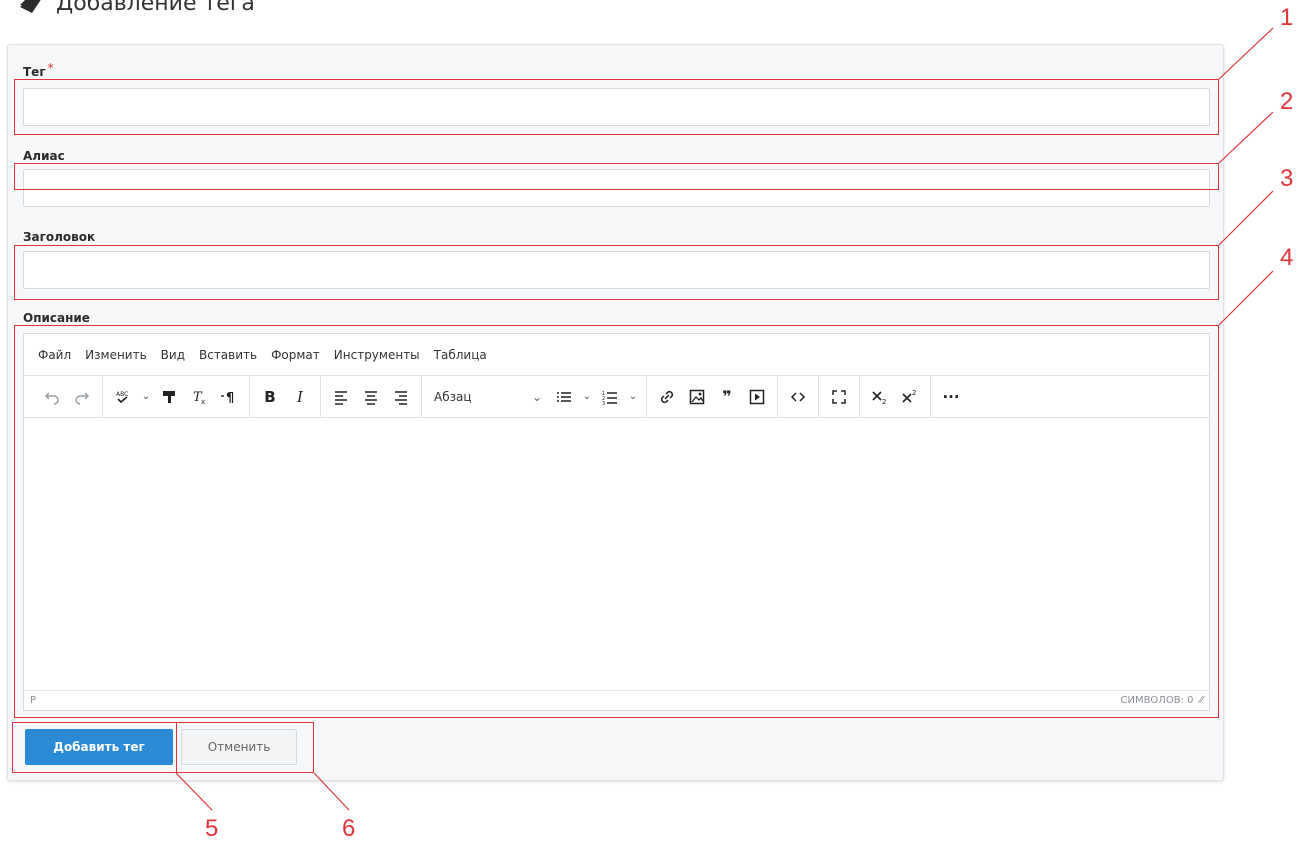 The height and width of the screenshot is (843, 1303). I want to click on block-format-value: Абзац, so click(453, 396).